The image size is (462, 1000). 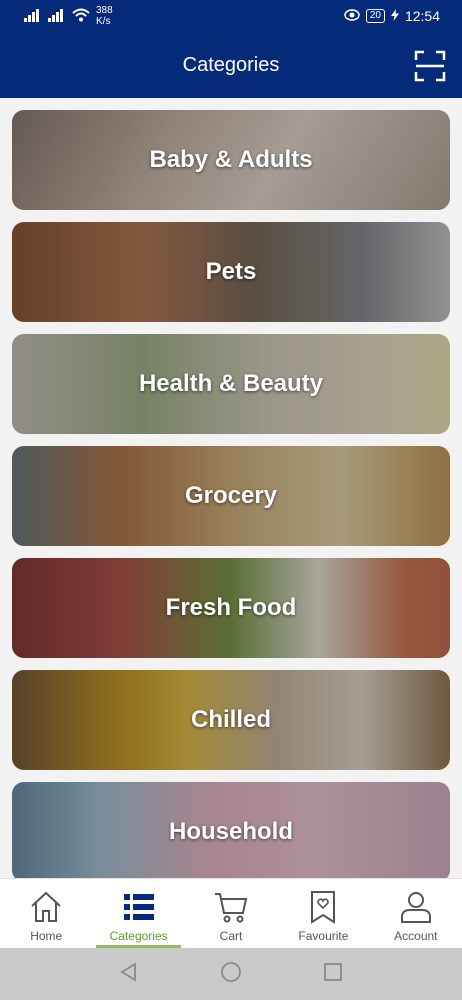 I want to click on circle-home-icon, so click(x=231, y=971).